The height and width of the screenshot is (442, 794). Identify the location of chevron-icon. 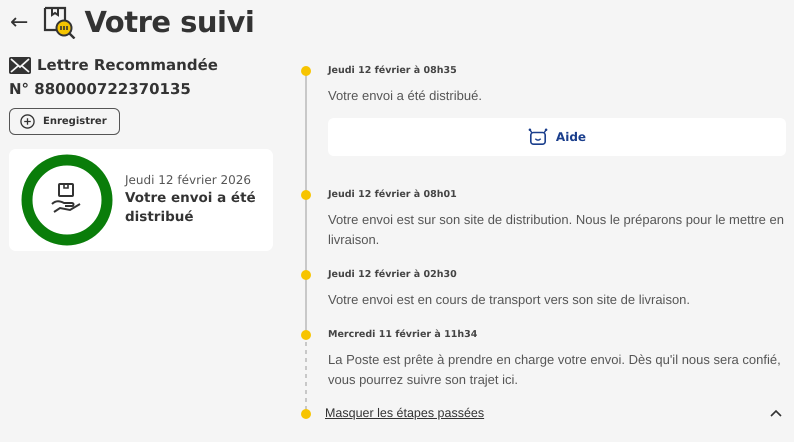
(776, 413).